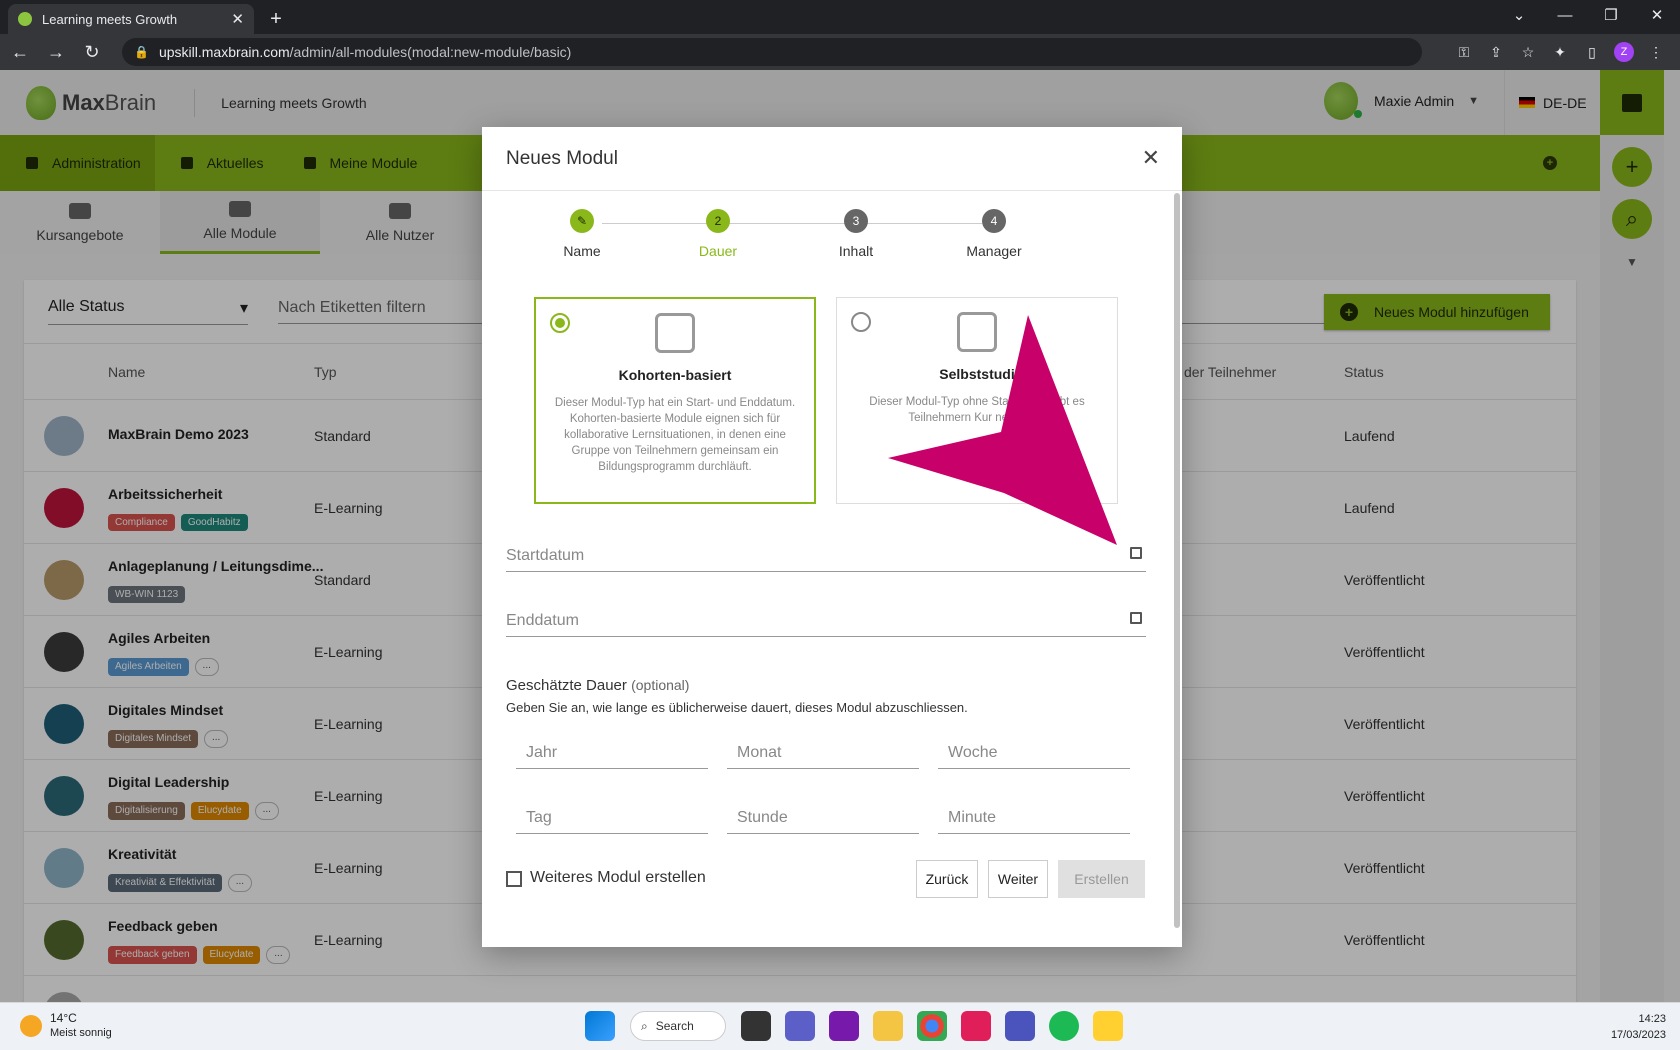 The height and width of the screenshot is (1050, 1680). Describe the element at coordinates (514, 879) in the screenshot. I see `another-module-checkbox` at that location.